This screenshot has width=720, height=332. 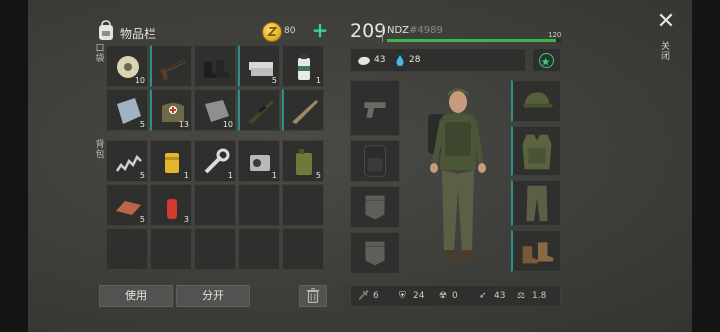 I want to click on status-slot, so click(x=546, y=60).